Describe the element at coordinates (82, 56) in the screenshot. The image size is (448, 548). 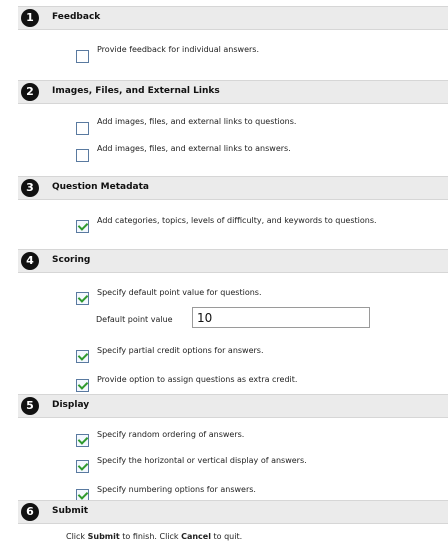
I see `checkbox-feedback-individual-answers` at that location.